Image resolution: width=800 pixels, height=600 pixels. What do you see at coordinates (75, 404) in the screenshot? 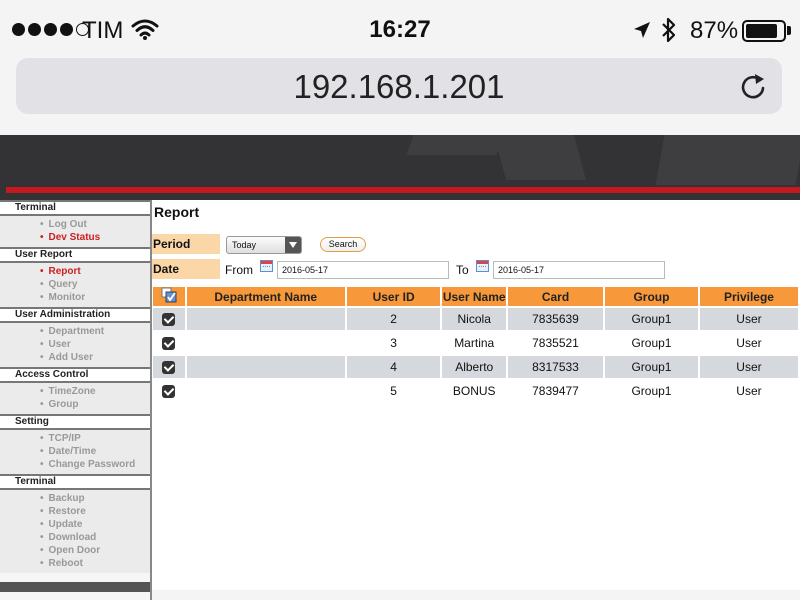
I see `sidebar-item-group: Group` at bounding box center [75, 404].